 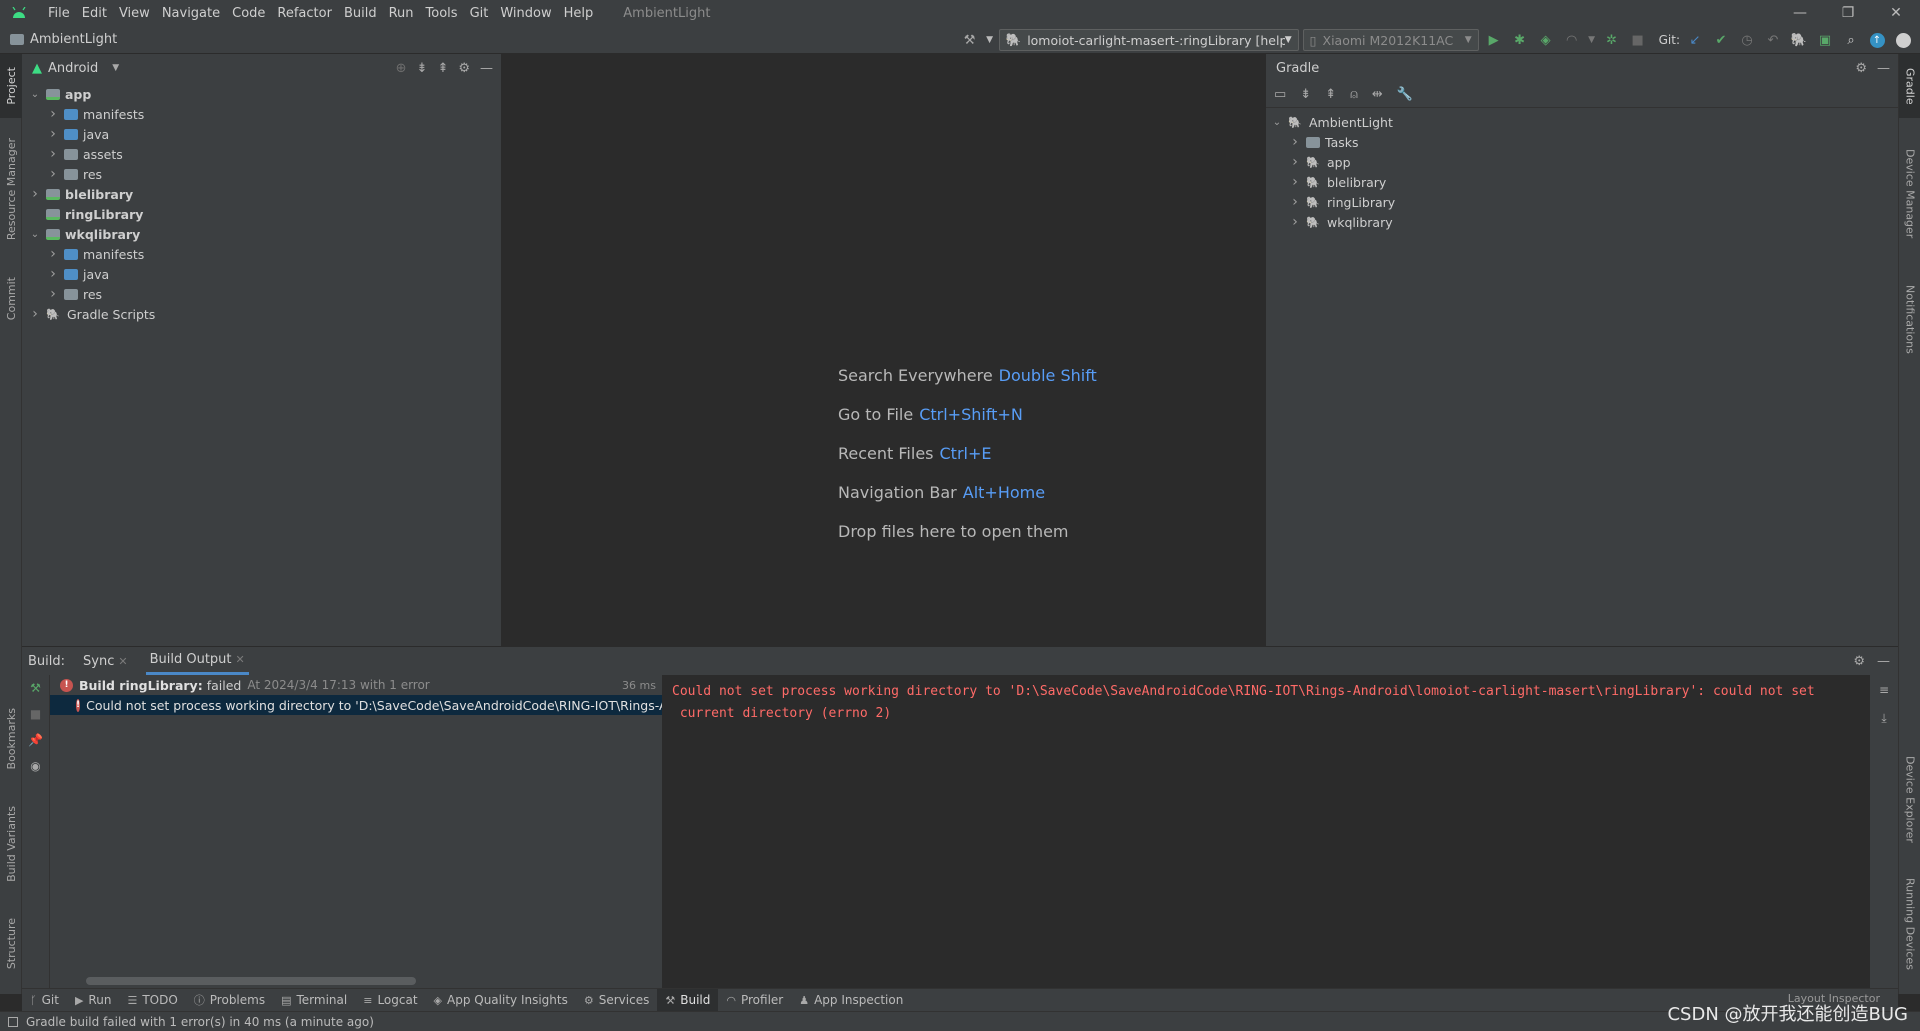 What do you see at coordinates (152, 1000) in the screenshot?
I see `tool-window-todo: ☰ TODO` at bounding box center [152, 1000].